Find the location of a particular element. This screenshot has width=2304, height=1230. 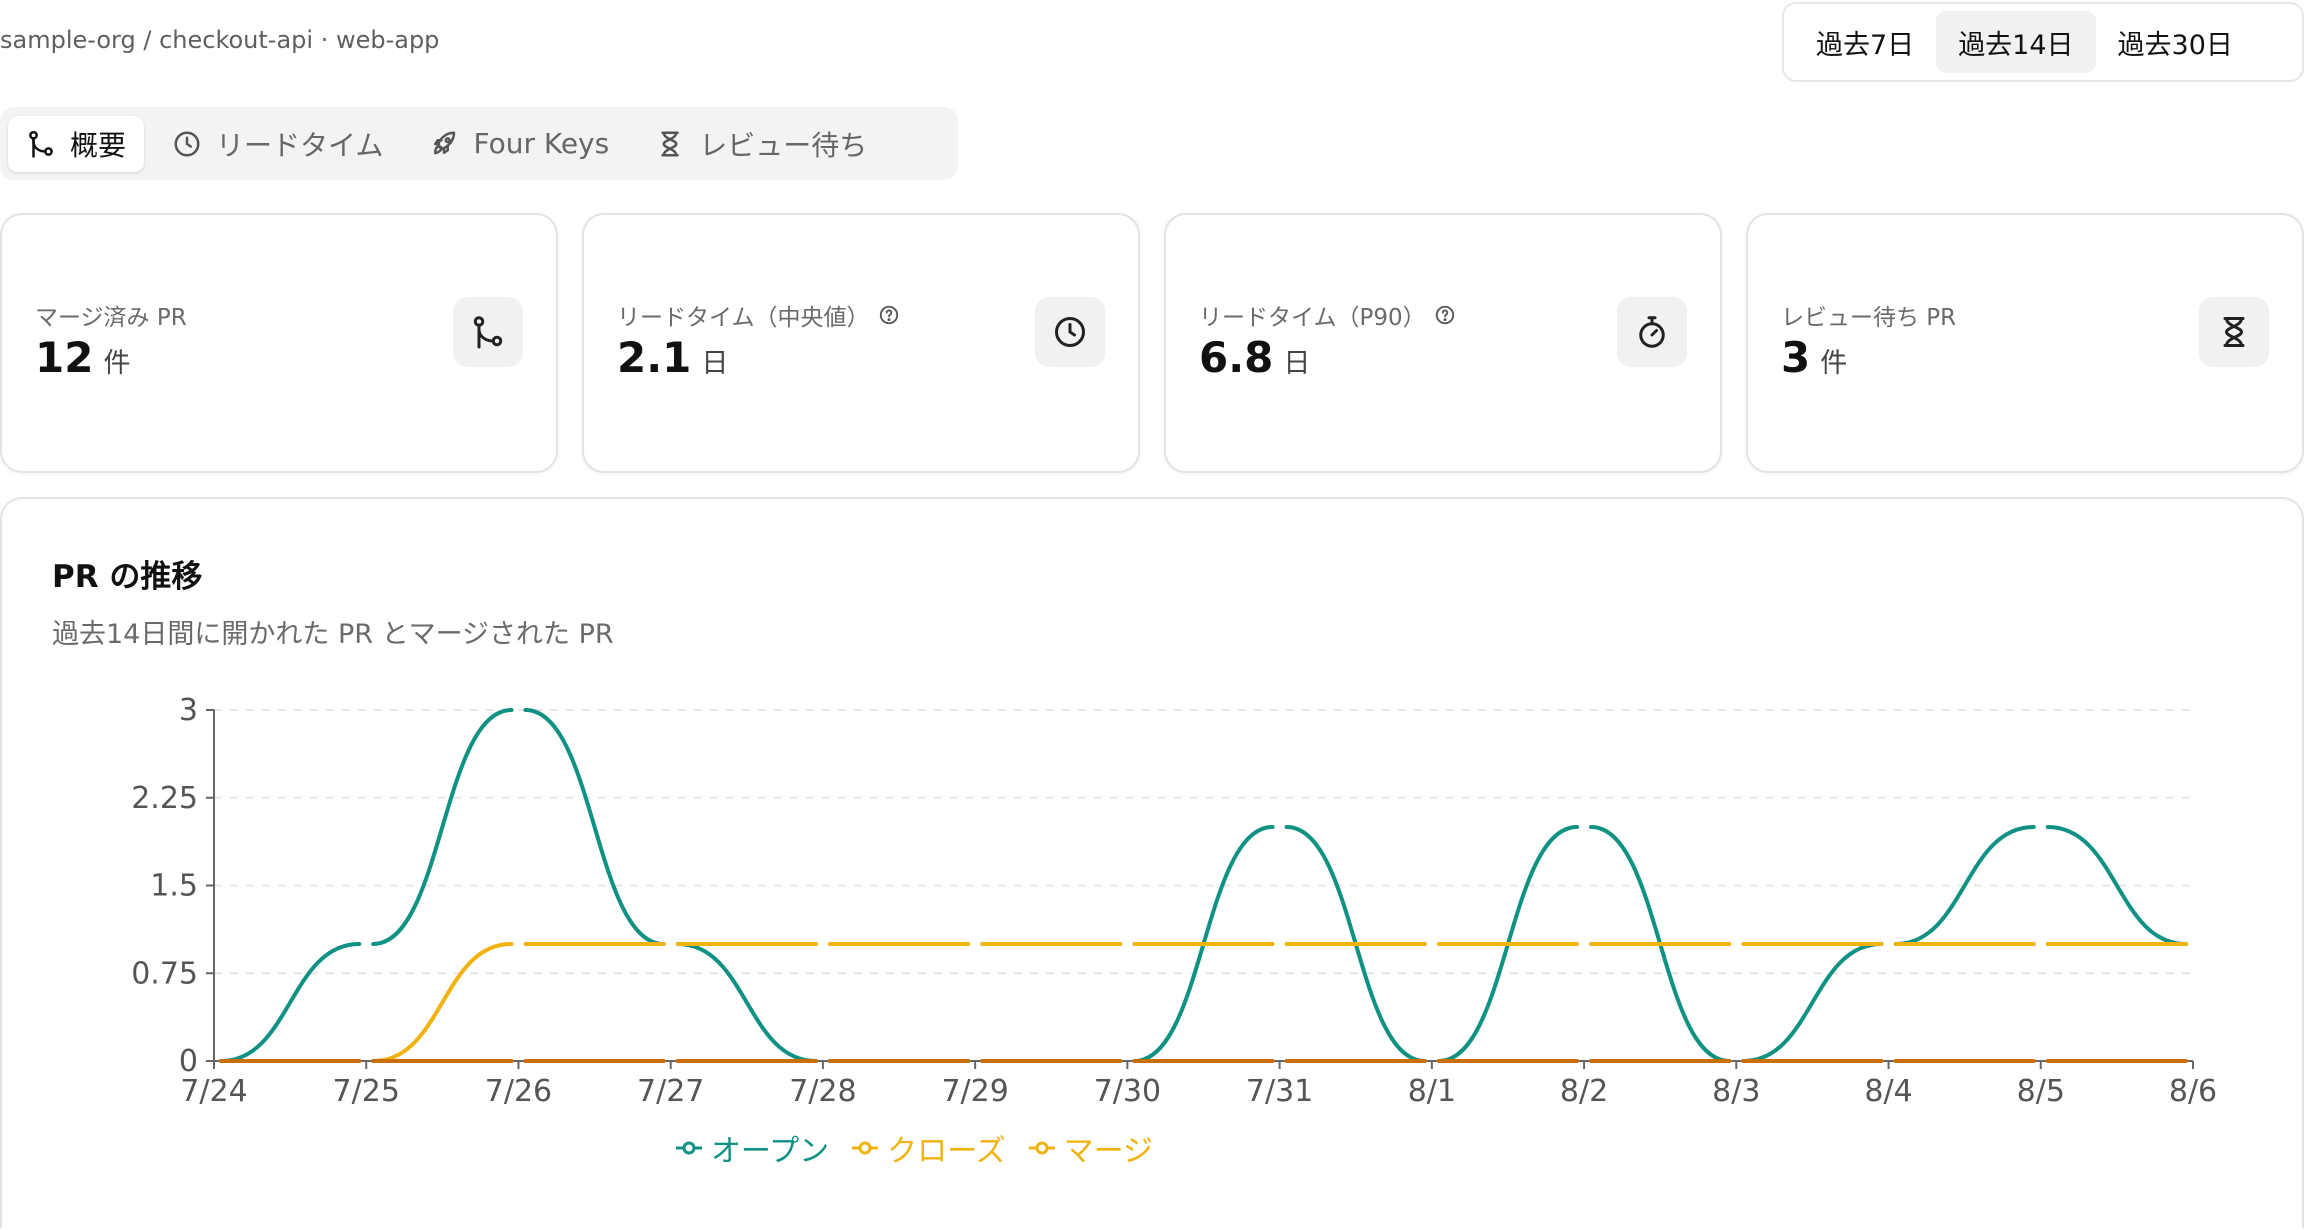

tab-lead-time: リードタイム is located at coordinates (277, 144).